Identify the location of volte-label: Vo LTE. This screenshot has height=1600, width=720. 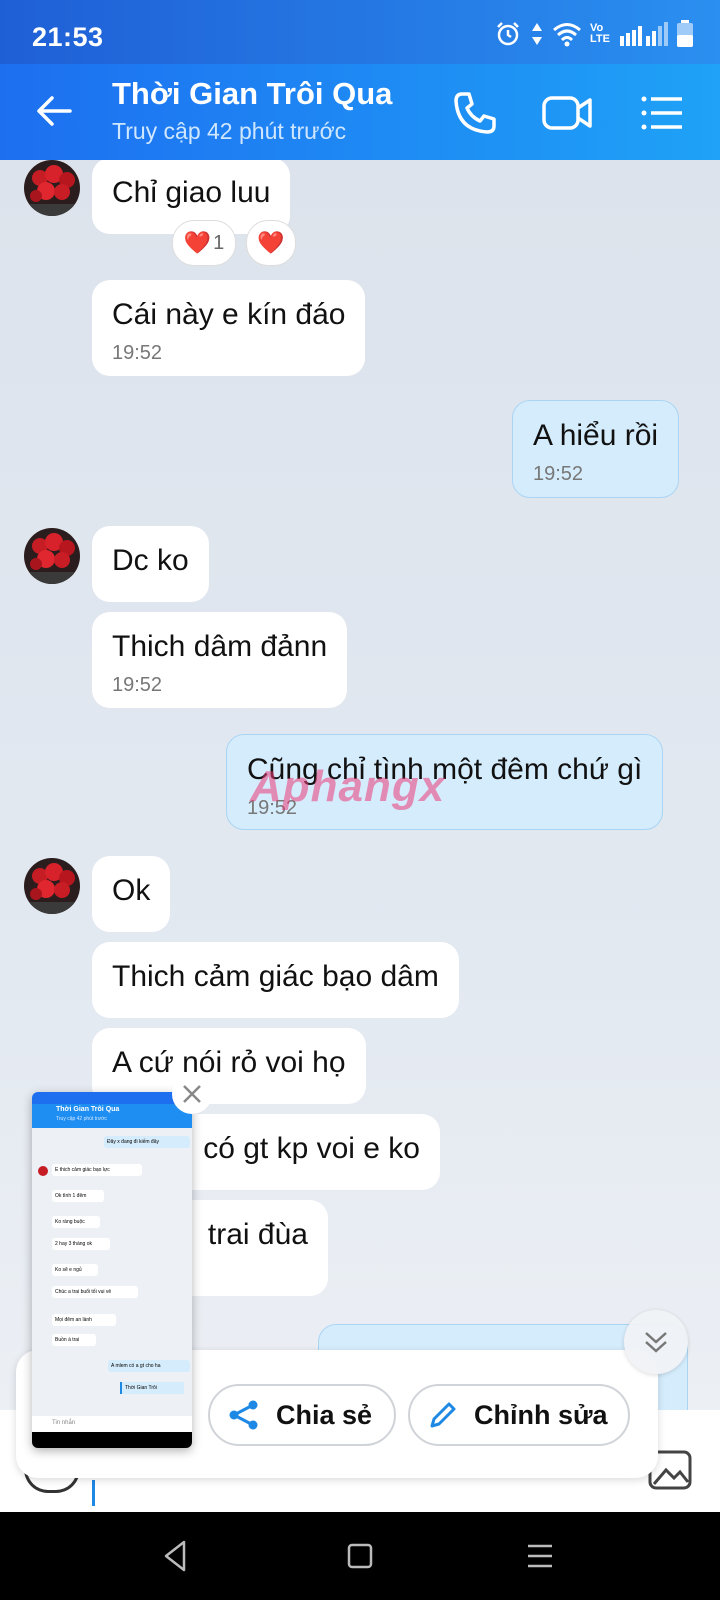
(600, 33).